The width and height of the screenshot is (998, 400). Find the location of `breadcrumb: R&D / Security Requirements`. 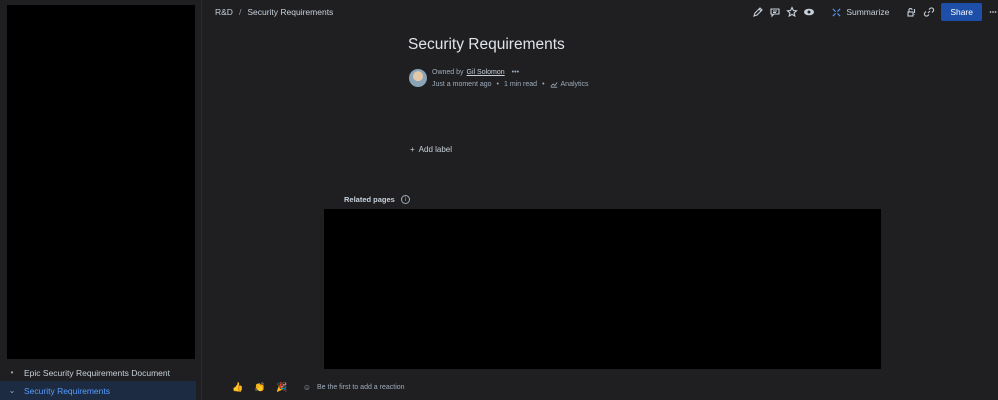

breadcrumb: R&D / Security Requirements is located at coordinates (274, 12).